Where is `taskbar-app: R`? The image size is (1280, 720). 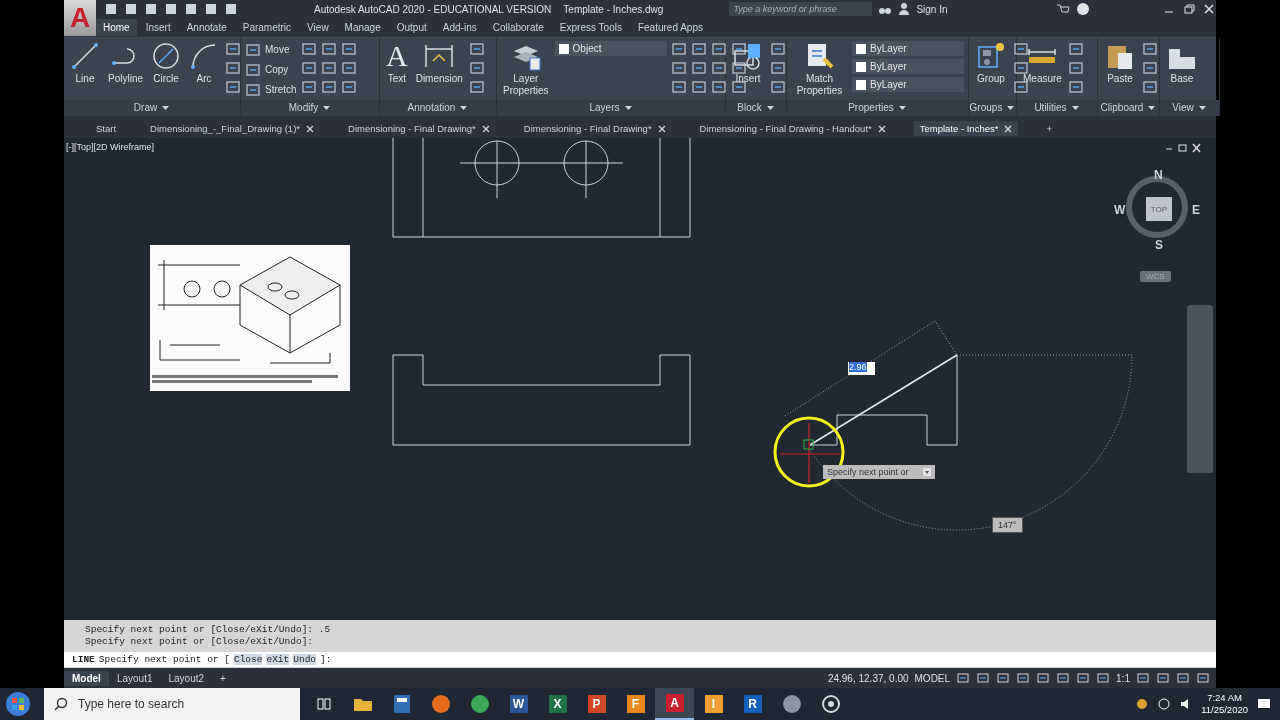 taskbar-app: R is located at coordinates (752, 704).